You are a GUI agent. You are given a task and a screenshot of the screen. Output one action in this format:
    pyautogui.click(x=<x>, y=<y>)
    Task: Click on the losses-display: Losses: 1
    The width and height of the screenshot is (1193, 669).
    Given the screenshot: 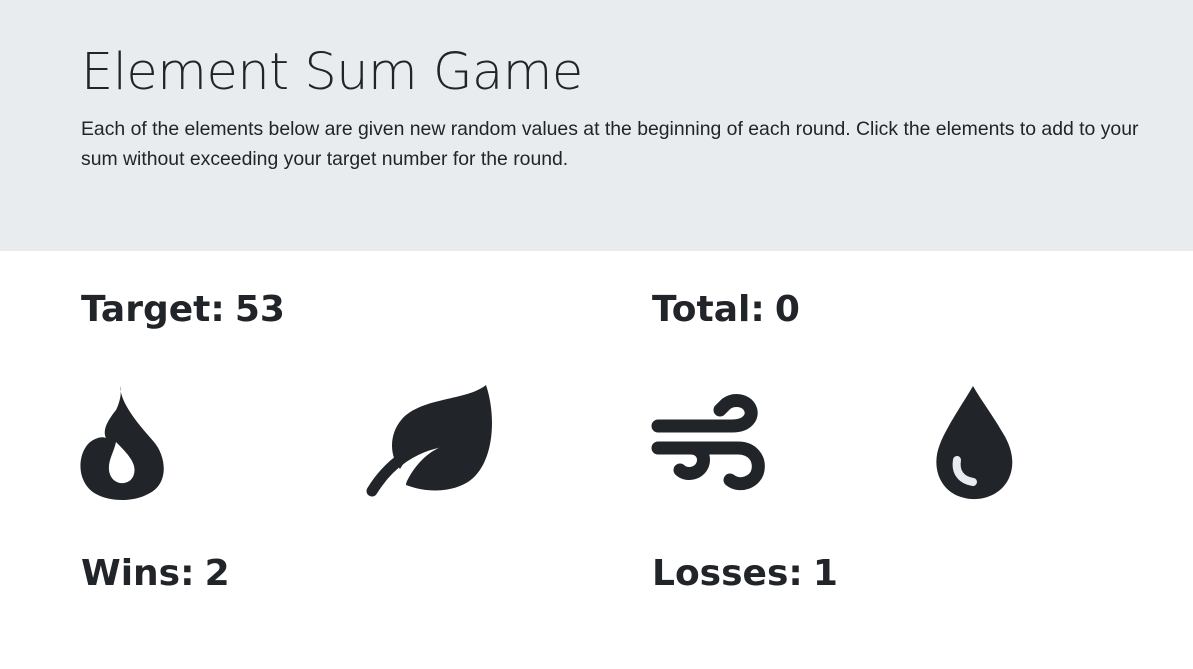 What is the action you would take?
    pyautogui.click(x=745, y=574)
    